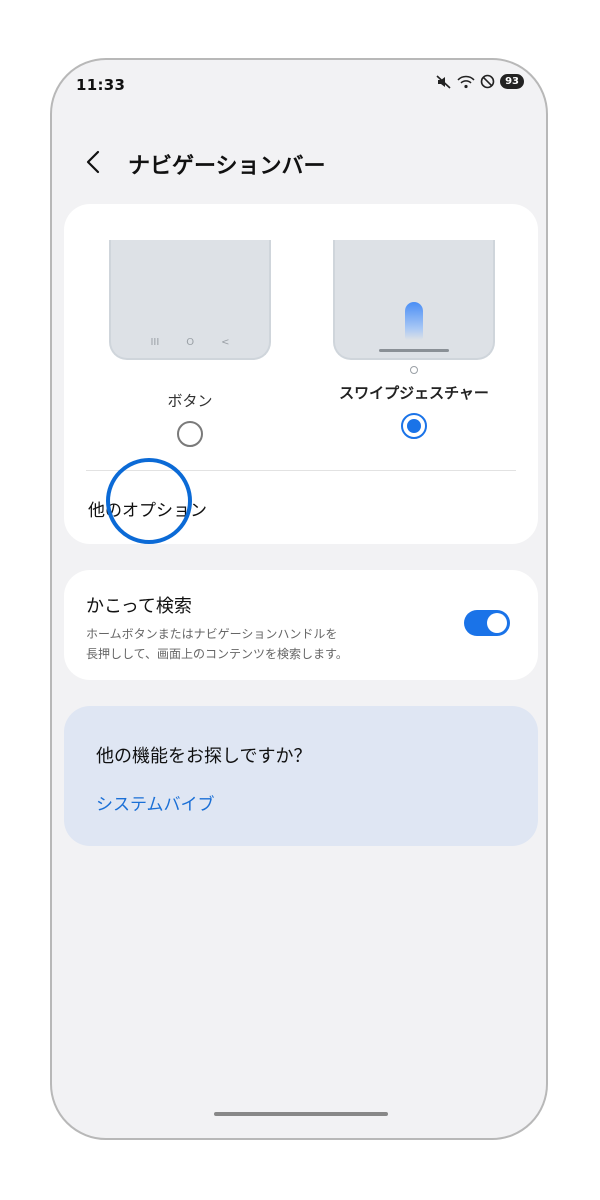 The height and width of the screenshot is (1200, 600). What do you see at coordinates (93, 164) in the screenshot?
I see `chevron-left-icon` at bounding box center [93, 164].